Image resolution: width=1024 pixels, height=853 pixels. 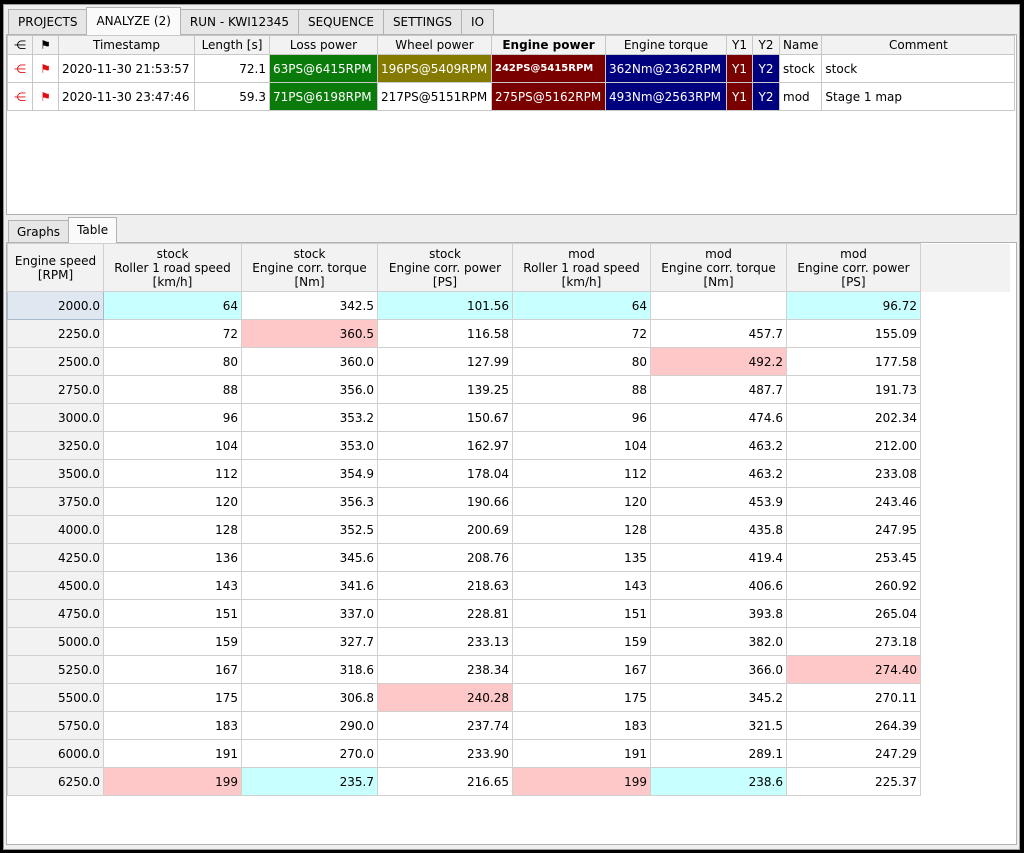 I want to click on table-cell: 233.90, so click(x=445, y=753).